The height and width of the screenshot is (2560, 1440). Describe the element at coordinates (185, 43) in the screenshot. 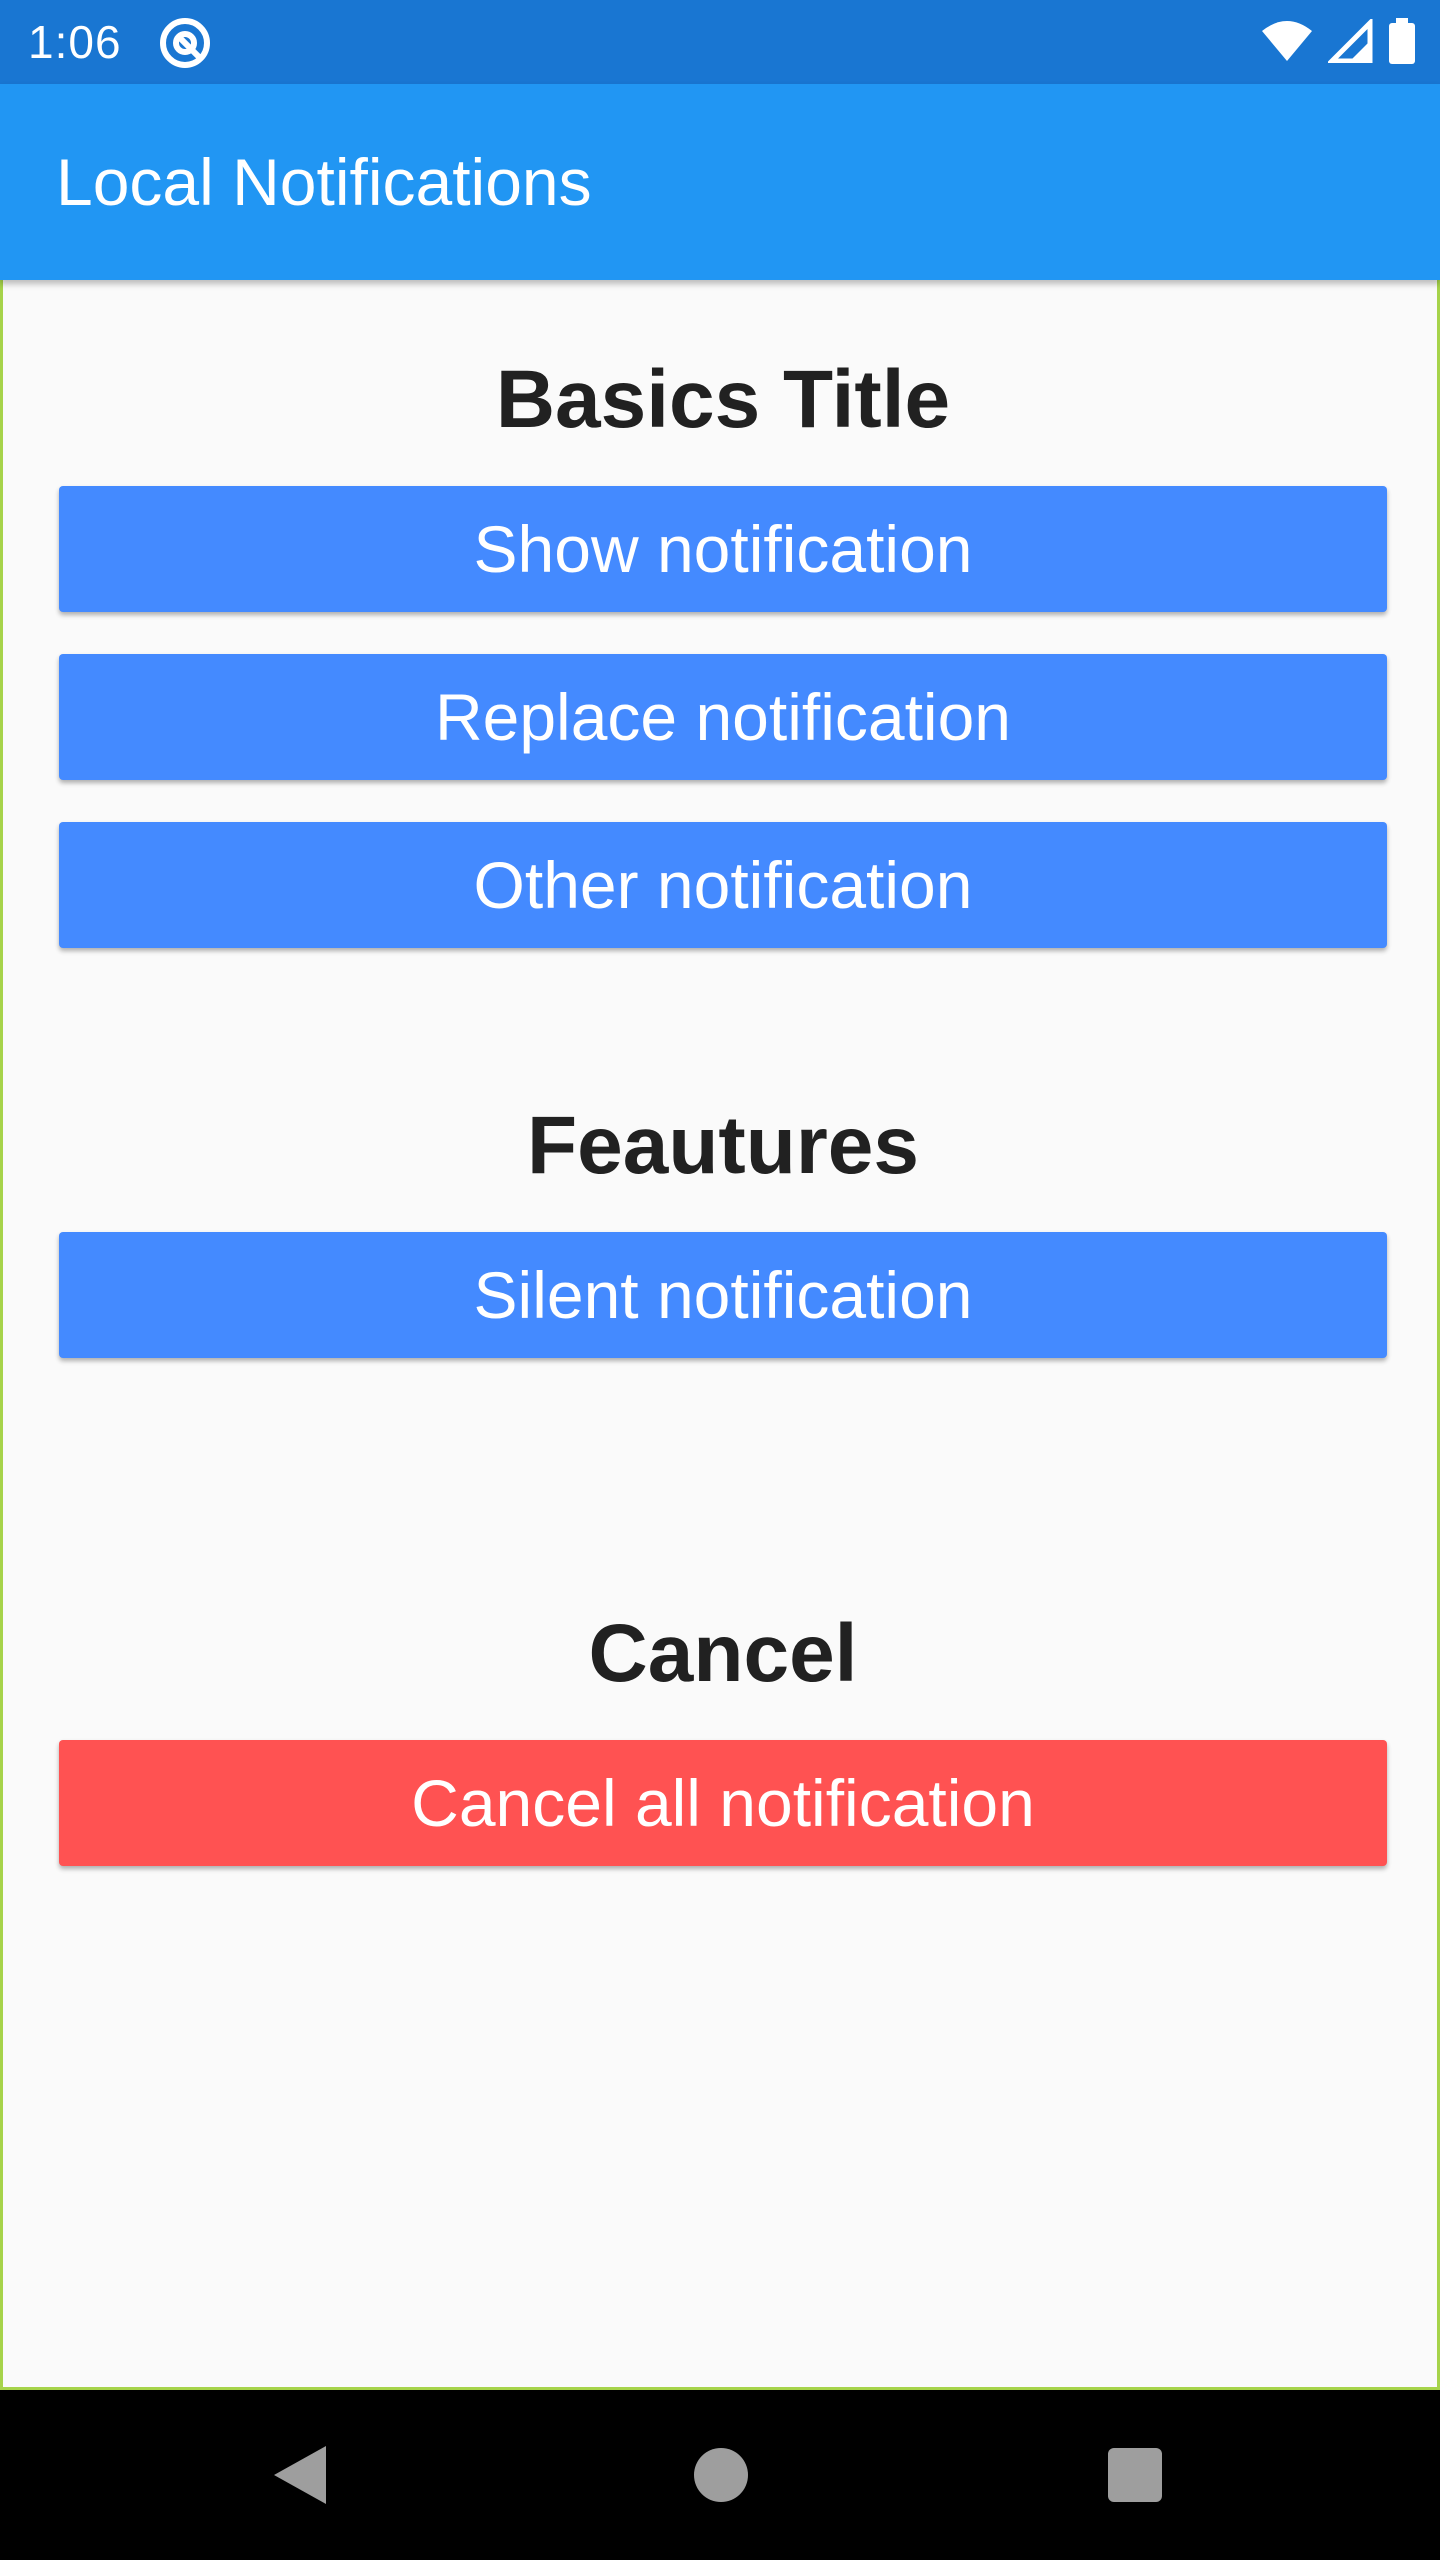

I see `app-notification-icon` at that location.